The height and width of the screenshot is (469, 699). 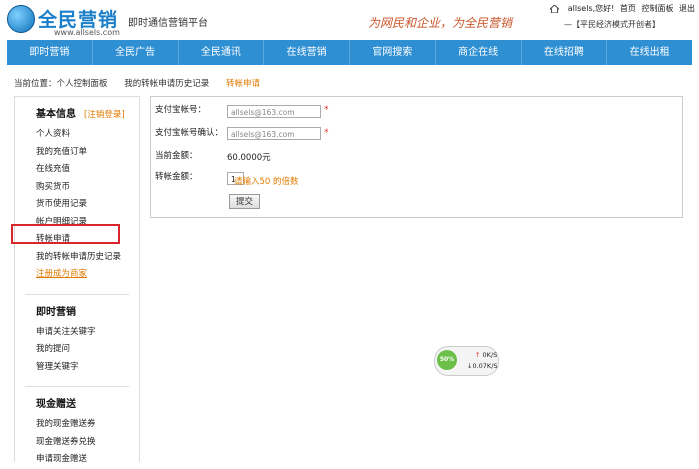 What do you see at coordinates (87, 188) in the screenshot?
I see `sidebar-item-buy-currency: 购买货币` at bounding box center [87, 188].